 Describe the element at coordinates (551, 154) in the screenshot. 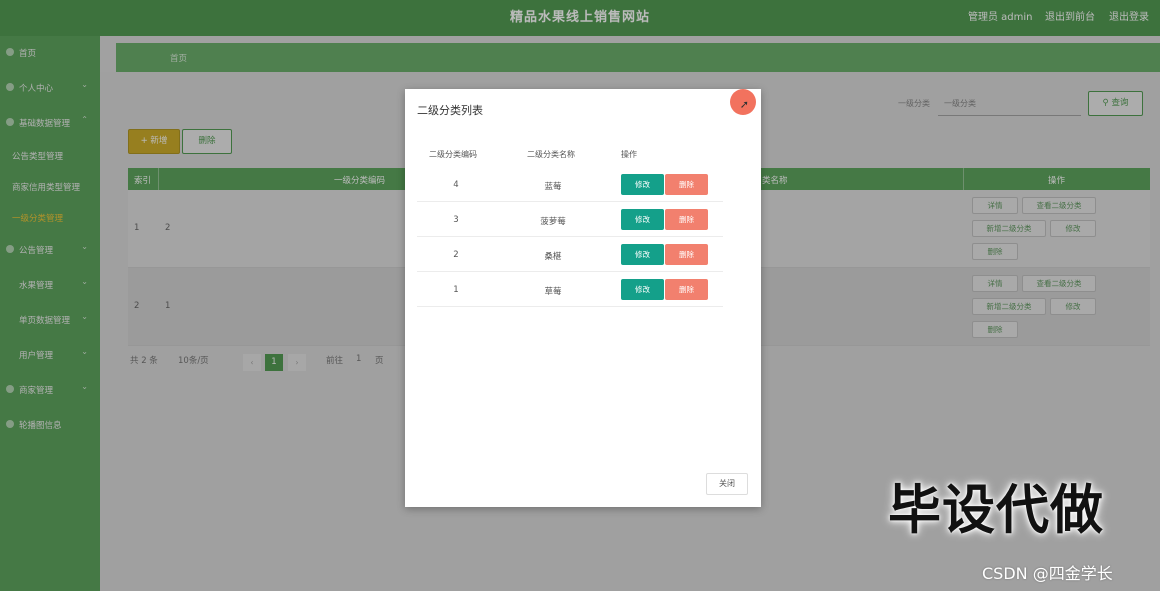

I see `modal-column-header-name: 二级分类名称` at that location.